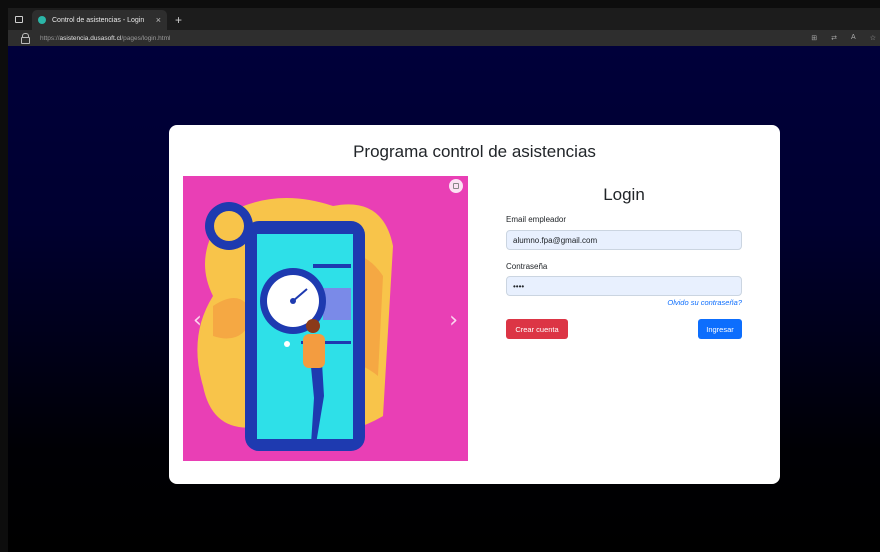  I want to click on page-title: Programa control de asistencias, so click(474, 151).